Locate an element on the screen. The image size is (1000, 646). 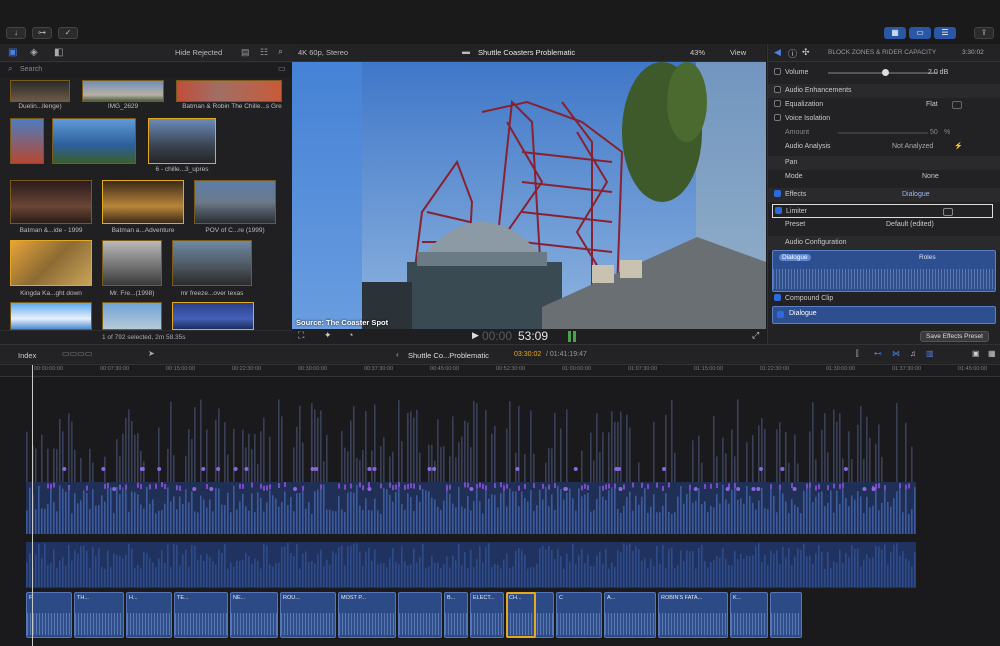
background-tasks-button: ✓ is located at coordinates (68, 33).